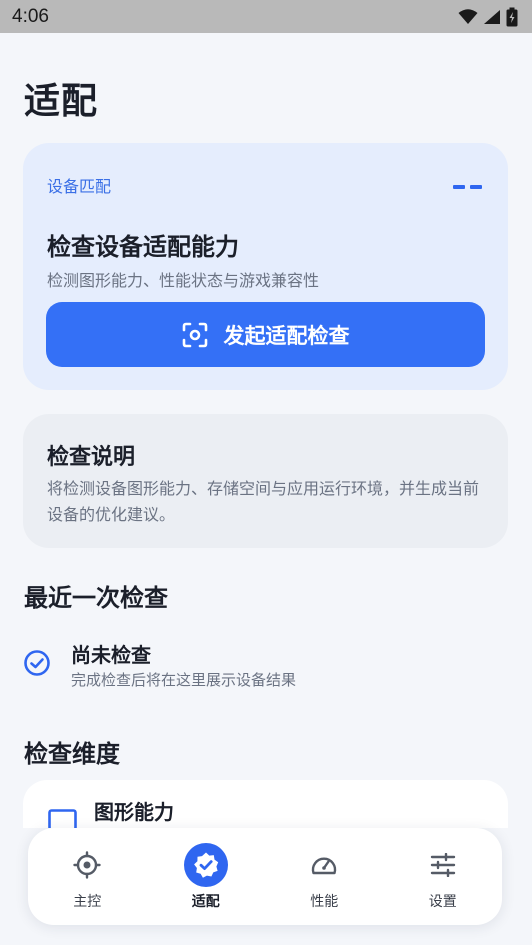 The image size is (532, 945). I want to click on status-time: 4:06, so click(30, 16).